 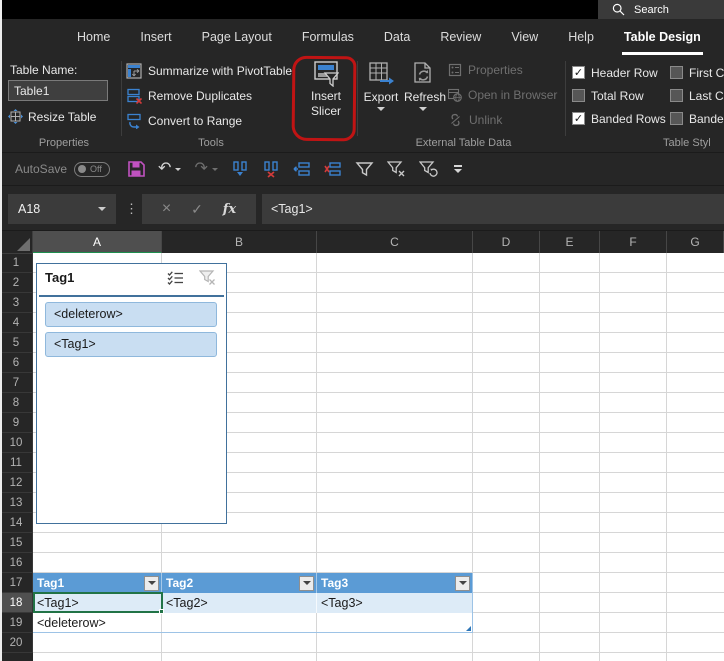 I want to click on formula-bar-more-icon: ⋮, so click(x=131, y=209).